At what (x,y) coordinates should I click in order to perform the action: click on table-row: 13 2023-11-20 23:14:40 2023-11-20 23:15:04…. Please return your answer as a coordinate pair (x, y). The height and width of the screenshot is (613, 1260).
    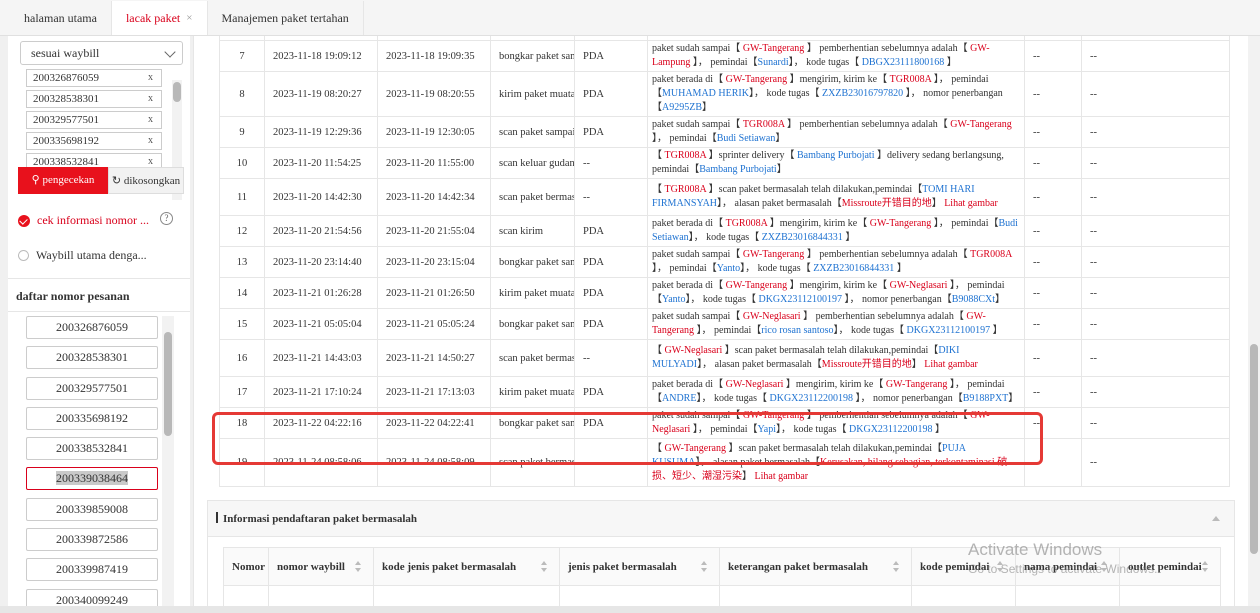
    Looking at the image, I should click on (724, 262).